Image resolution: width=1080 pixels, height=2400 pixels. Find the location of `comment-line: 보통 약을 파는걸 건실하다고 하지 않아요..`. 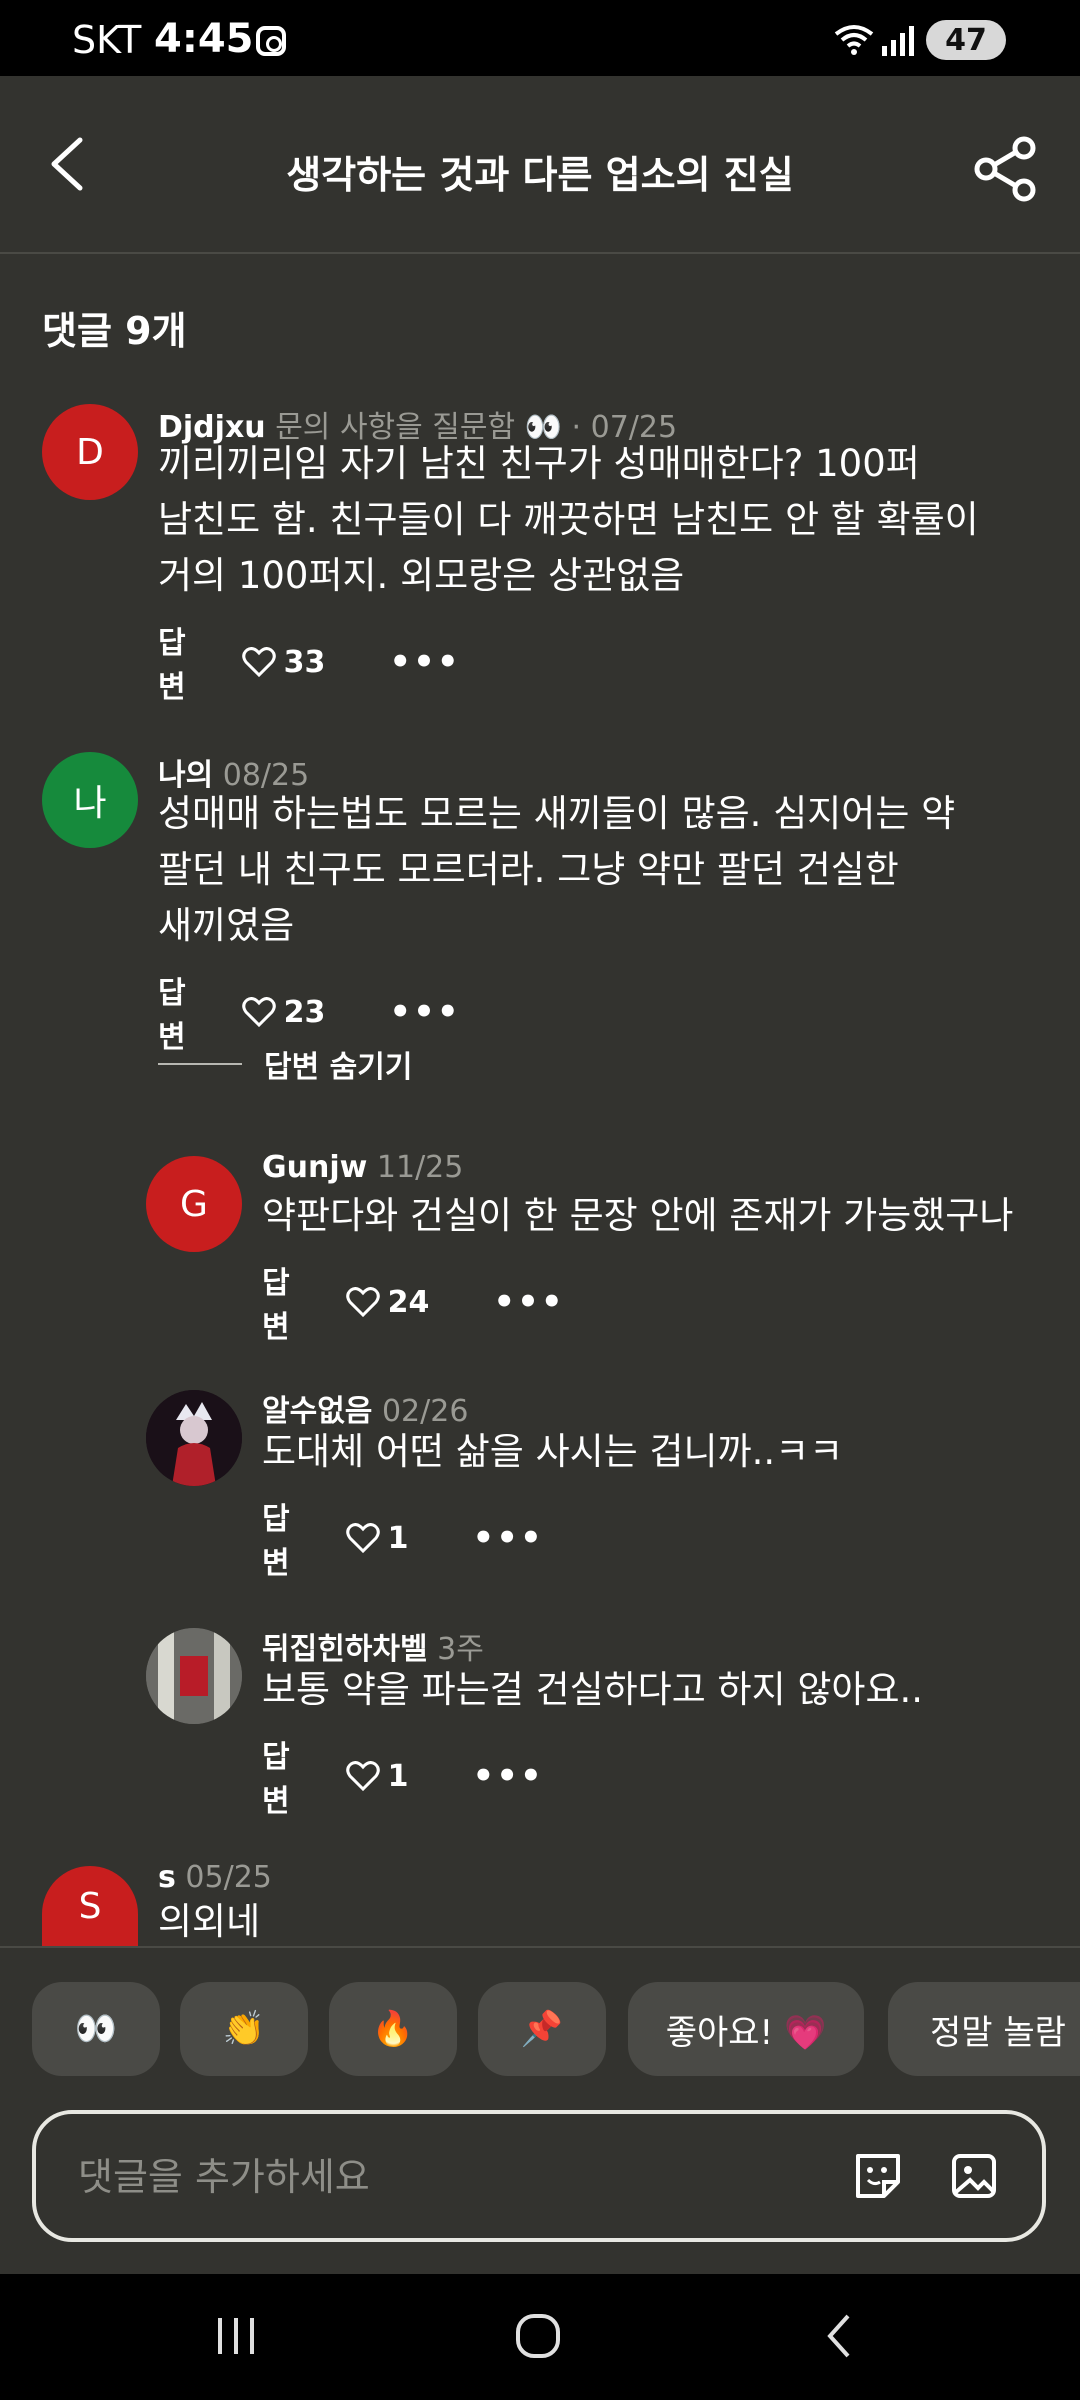

comment-line: 보통 약을 파는걸 건실하다고 하지 않아요.. is located at coordinates (593, 1689).